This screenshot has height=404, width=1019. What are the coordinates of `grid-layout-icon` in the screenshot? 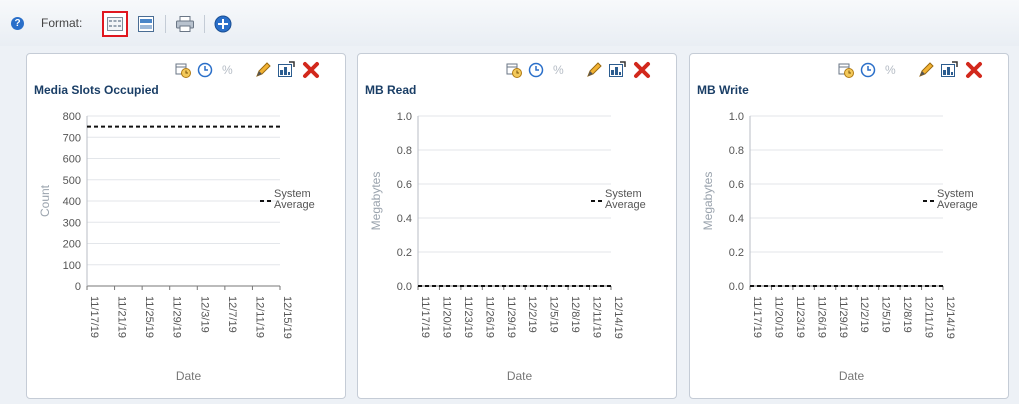 It's located at (115, 24).